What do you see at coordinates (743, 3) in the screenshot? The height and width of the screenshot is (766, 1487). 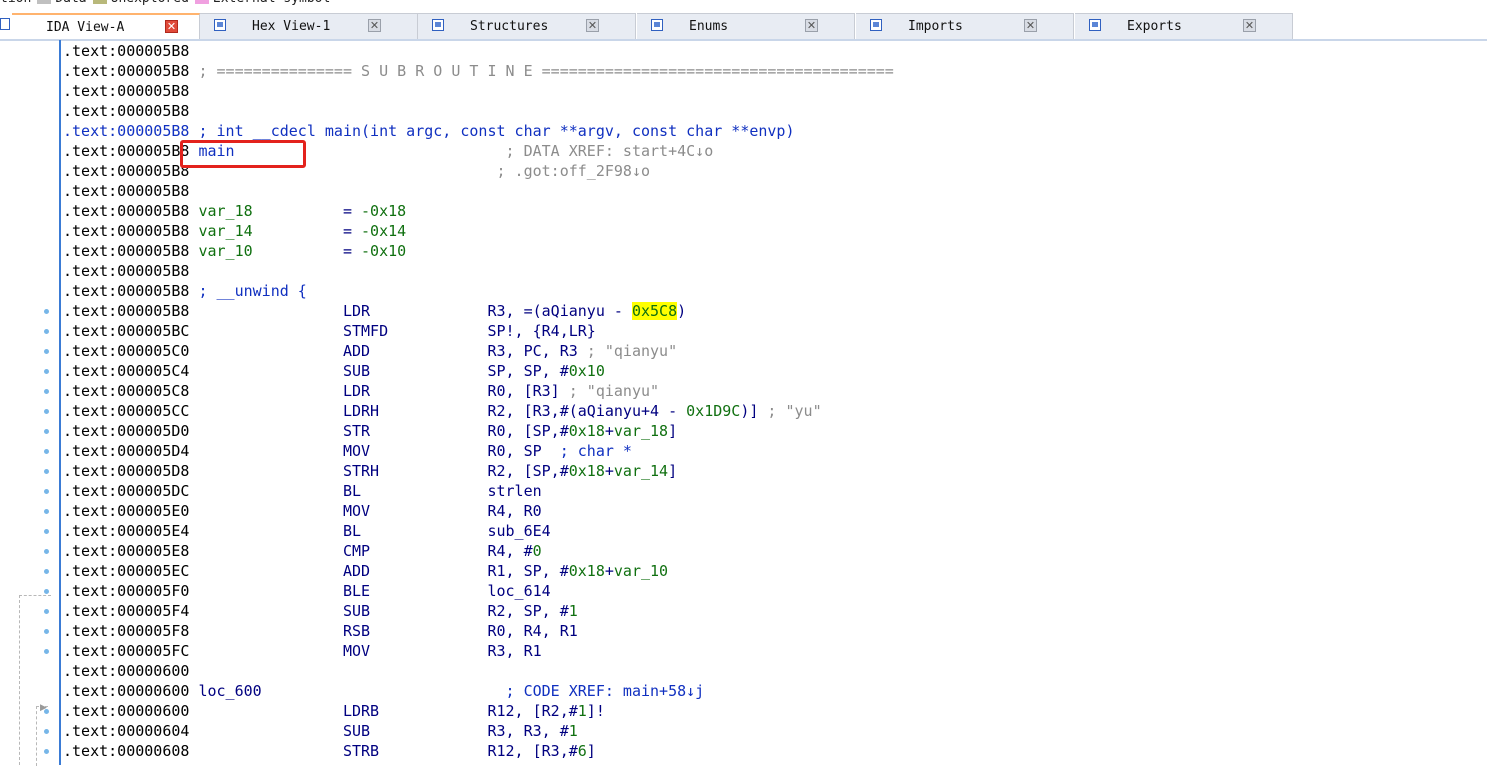 I see `legend-bar: tion Data Unexplored External symbol` at bounding box center [743, 3].